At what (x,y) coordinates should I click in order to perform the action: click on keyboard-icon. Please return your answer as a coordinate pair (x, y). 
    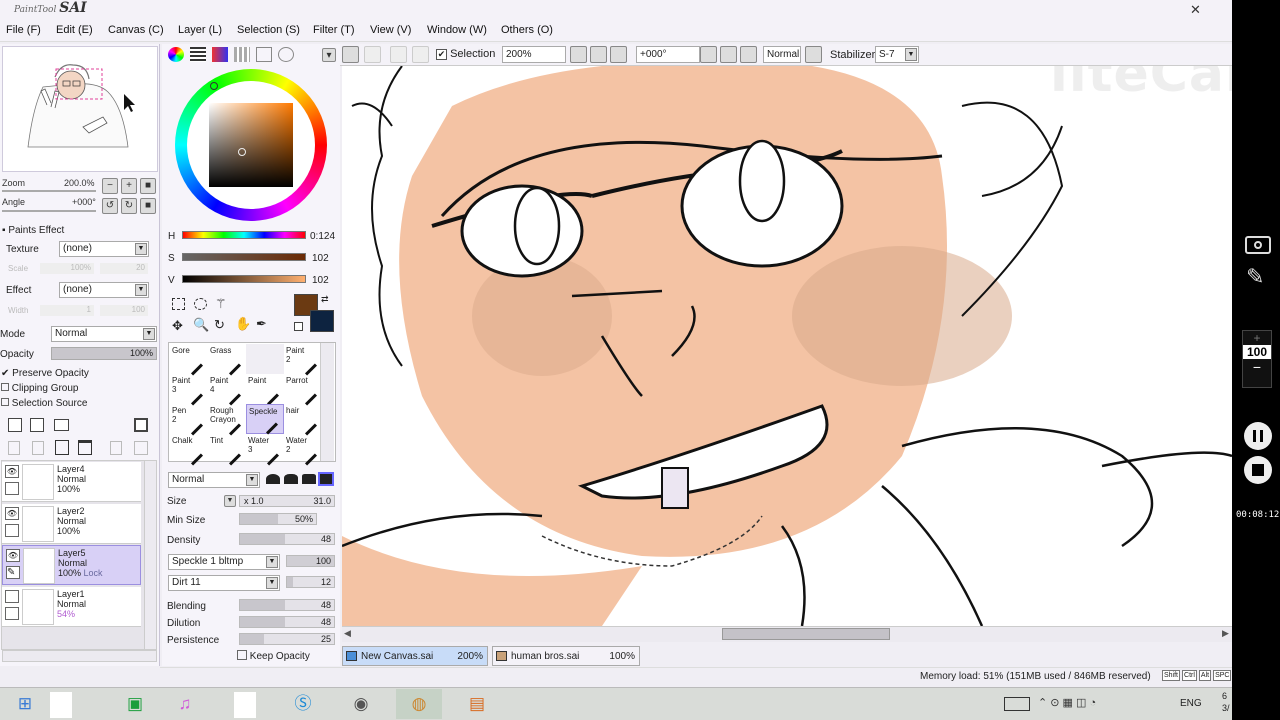
    Looking at the image, I should click on (1017, 704).